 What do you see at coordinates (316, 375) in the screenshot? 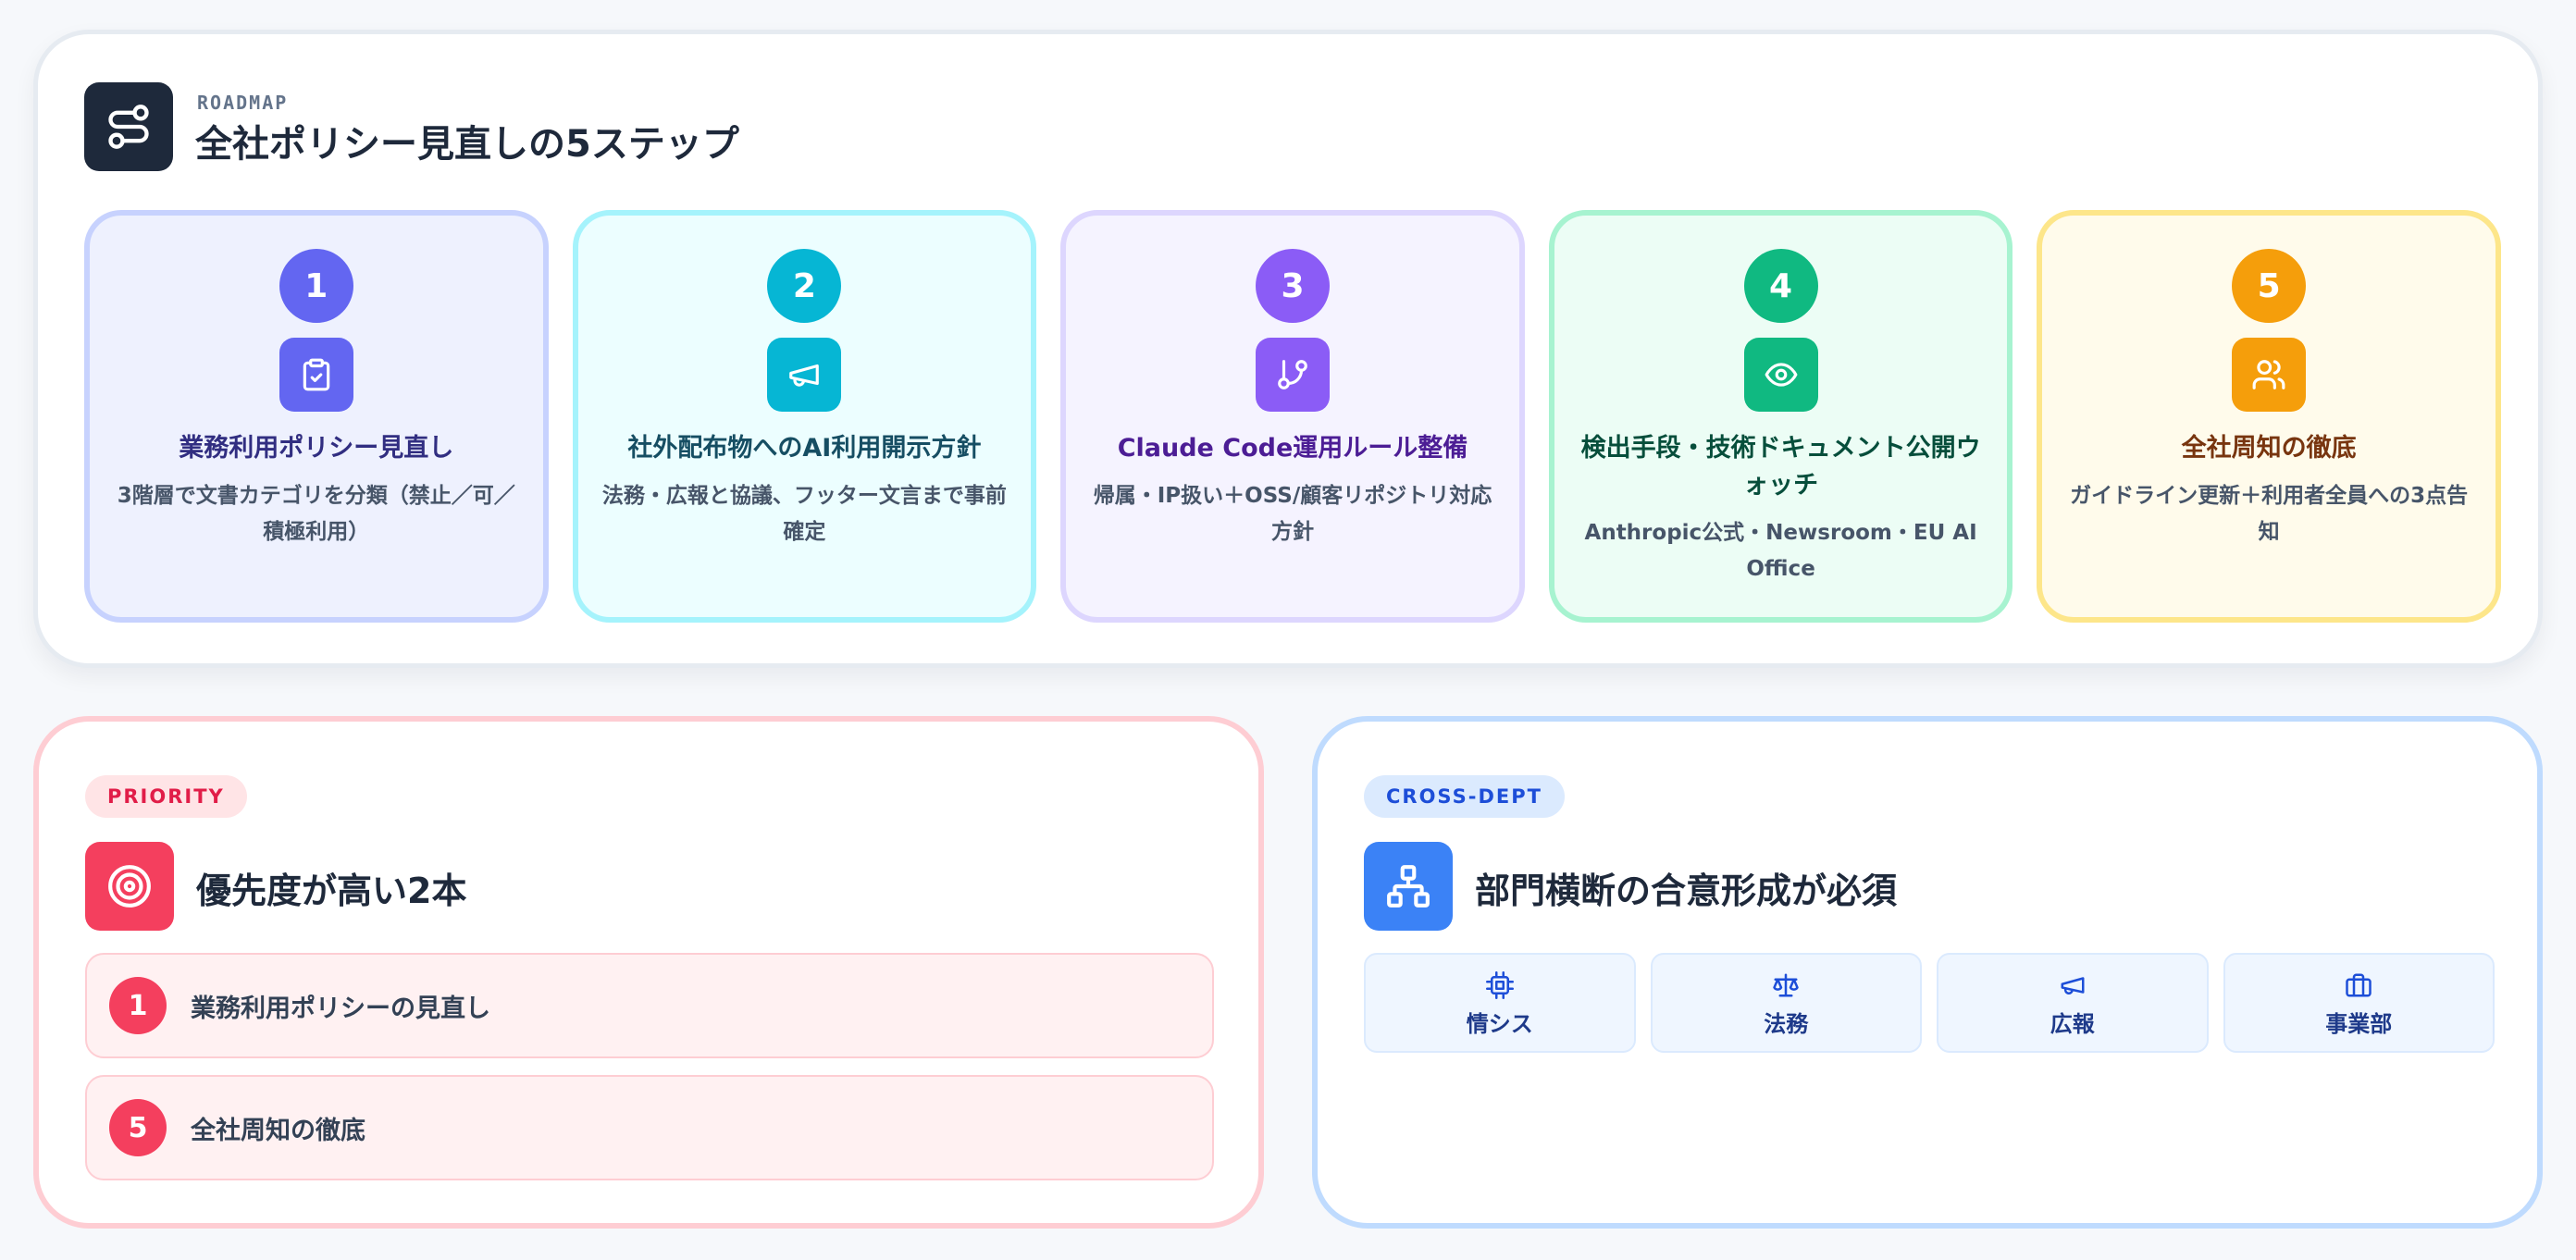
I see `clipboard-check-icon` at bounding box center [316, 375].